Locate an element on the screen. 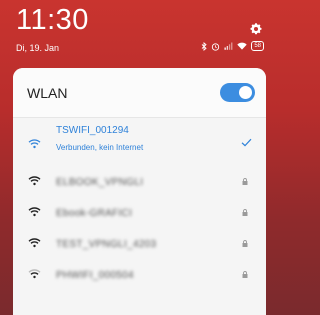 Image resolution: width=320 pixels, height=315 pixels. system-icons: 58 is located at coordinates (232, 46).